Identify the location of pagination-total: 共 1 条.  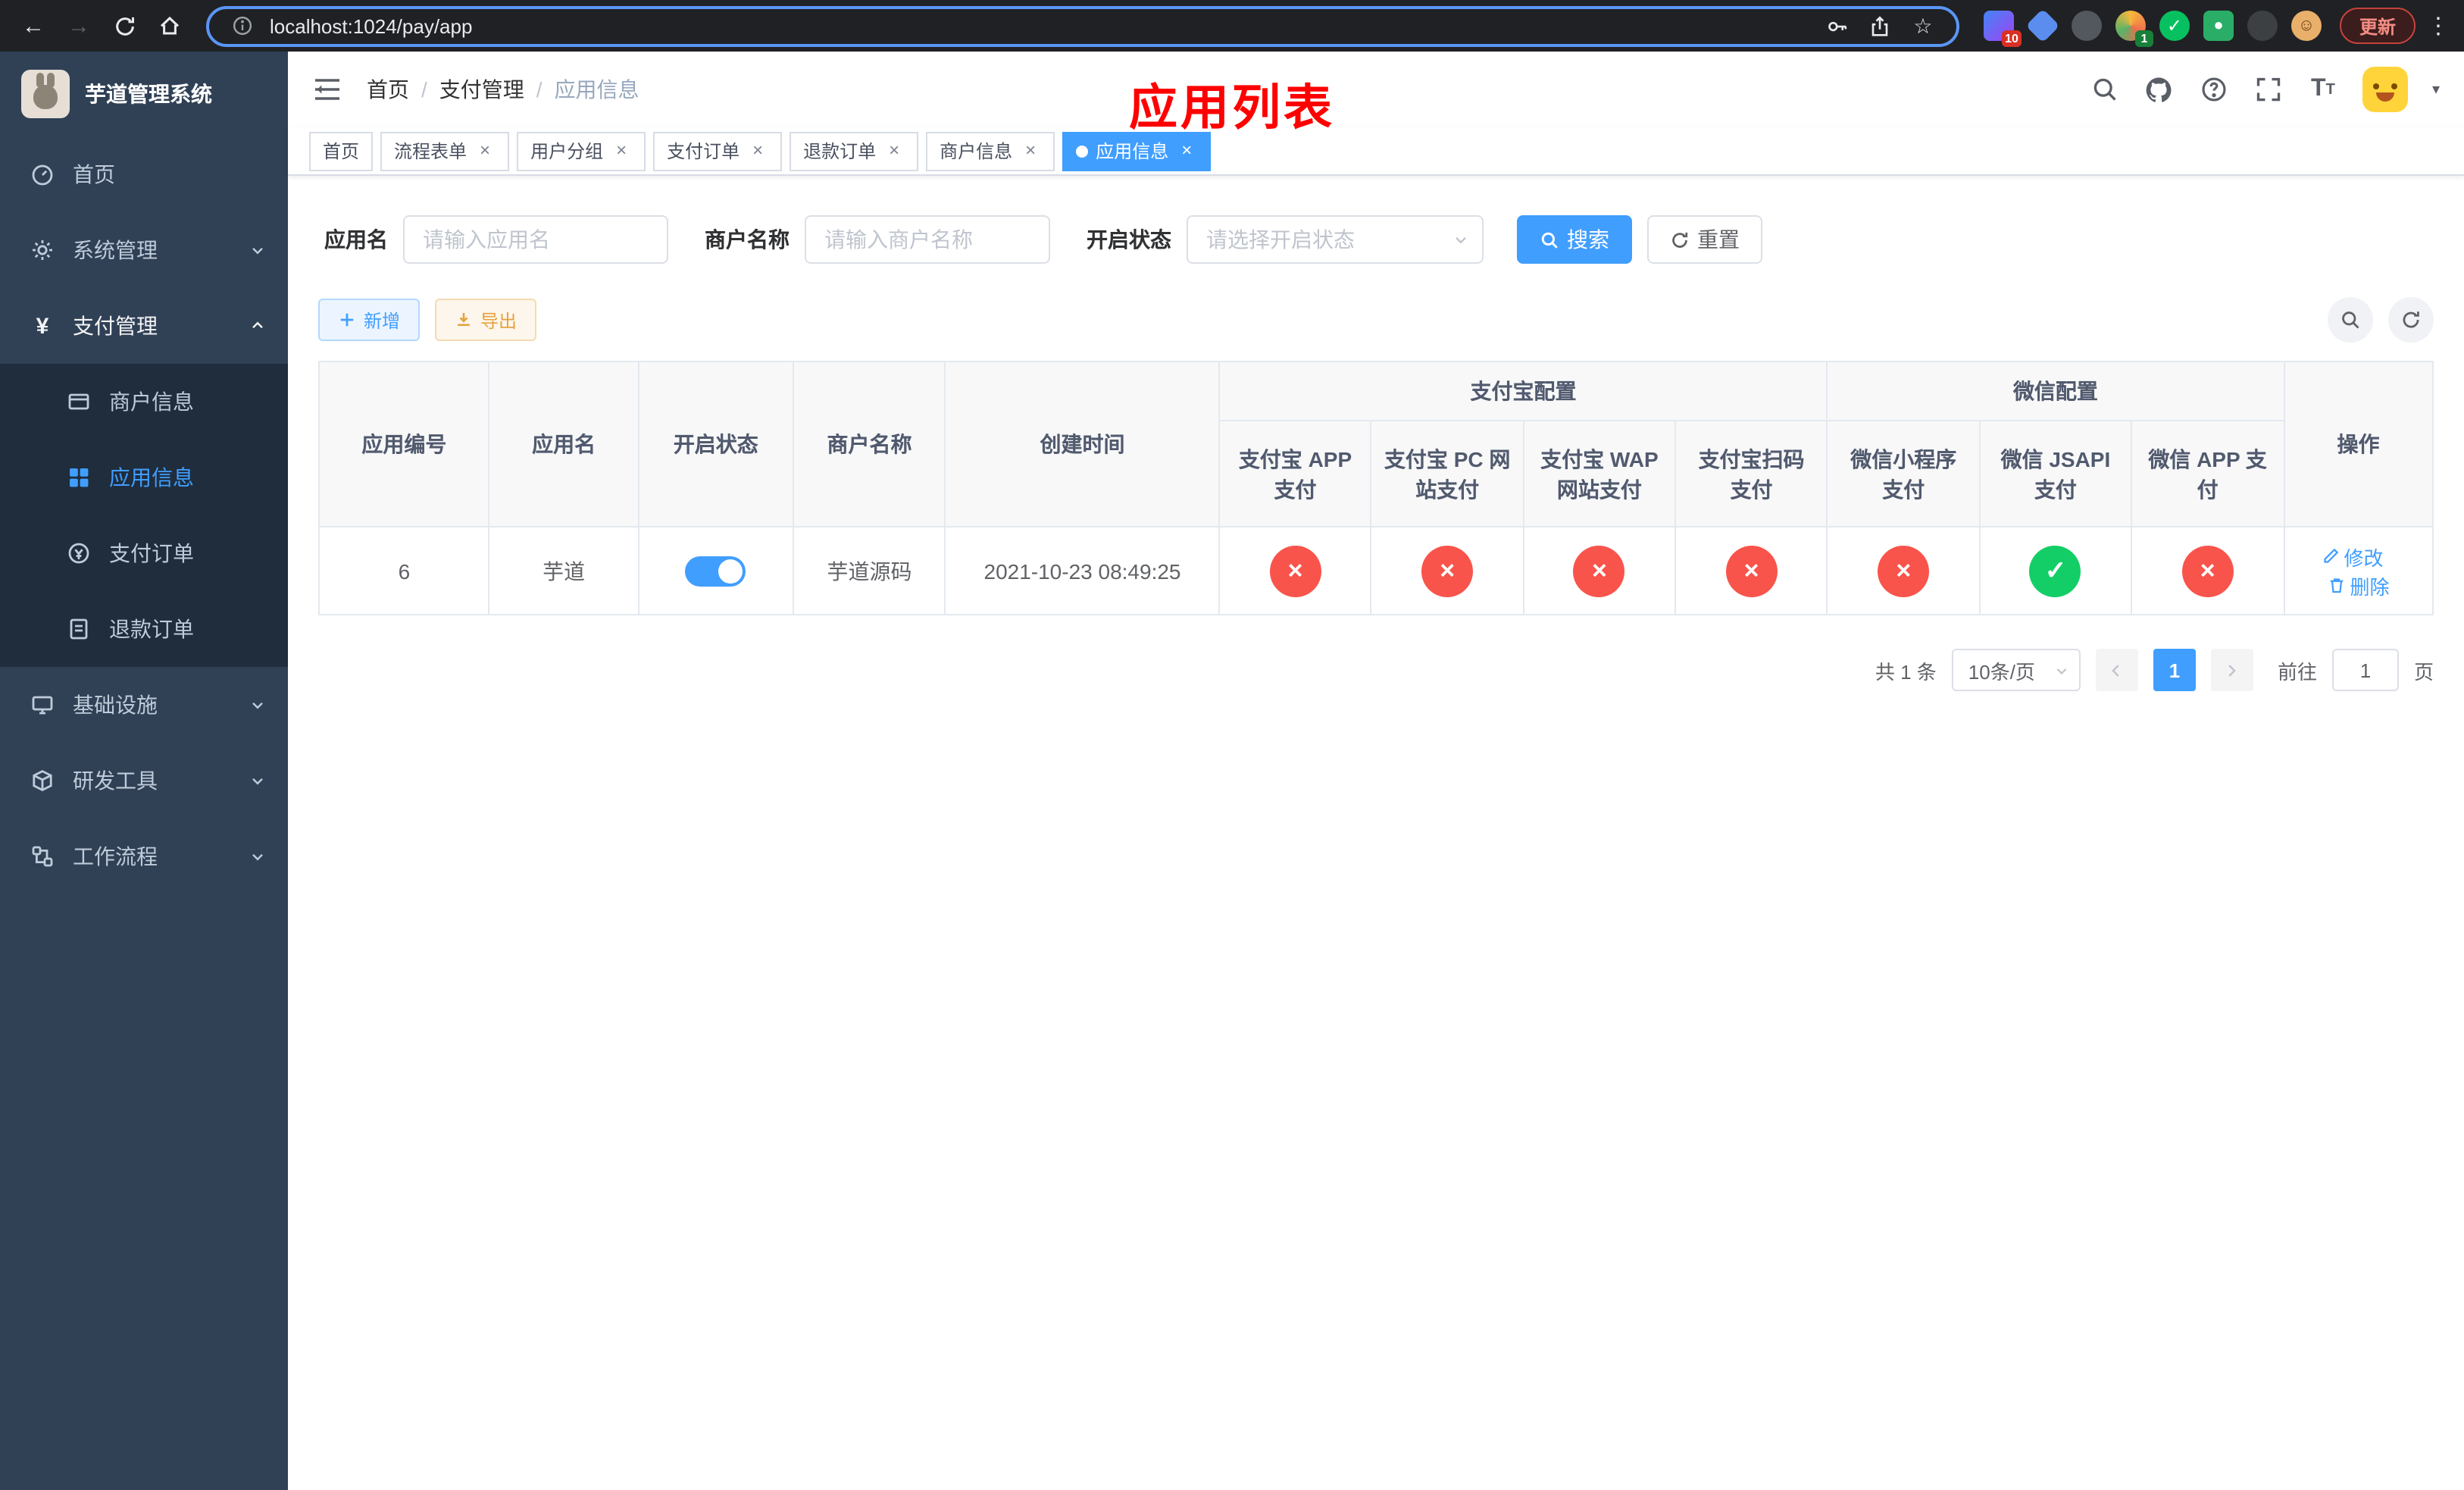
(1906, 672).